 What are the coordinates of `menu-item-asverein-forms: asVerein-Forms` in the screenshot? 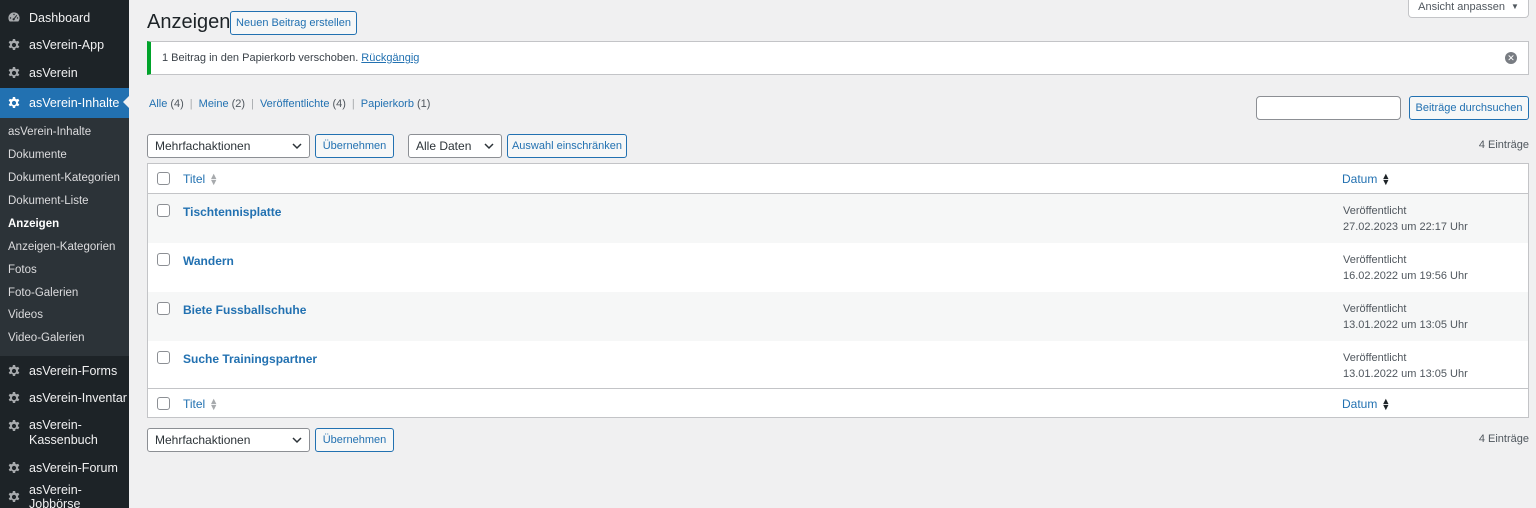 It's located at (64, 371).